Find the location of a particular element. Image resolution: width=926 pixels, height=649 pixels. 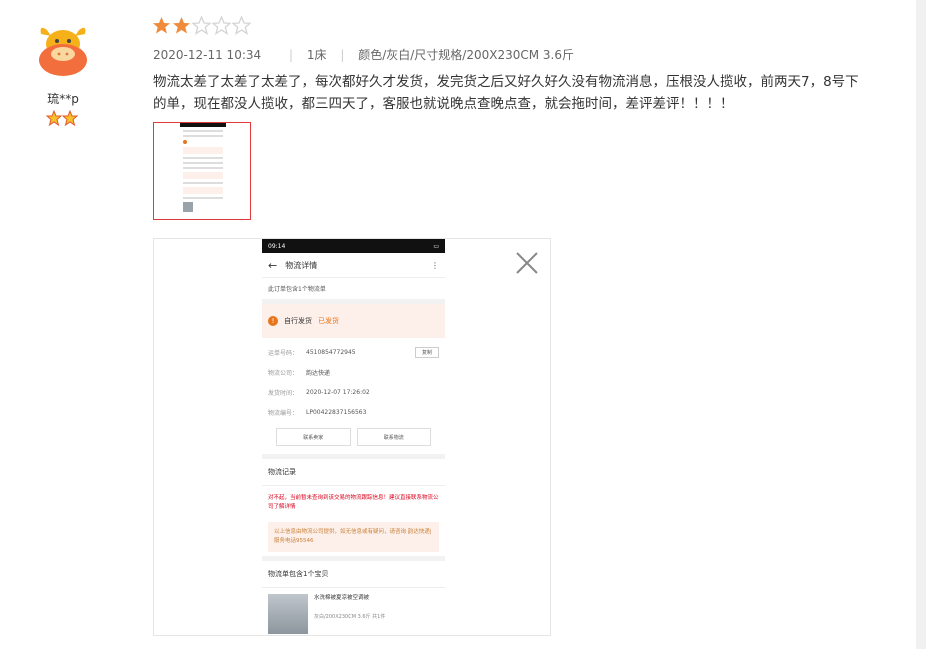

copy-label: 复制 is located at coordinates (426, 352).